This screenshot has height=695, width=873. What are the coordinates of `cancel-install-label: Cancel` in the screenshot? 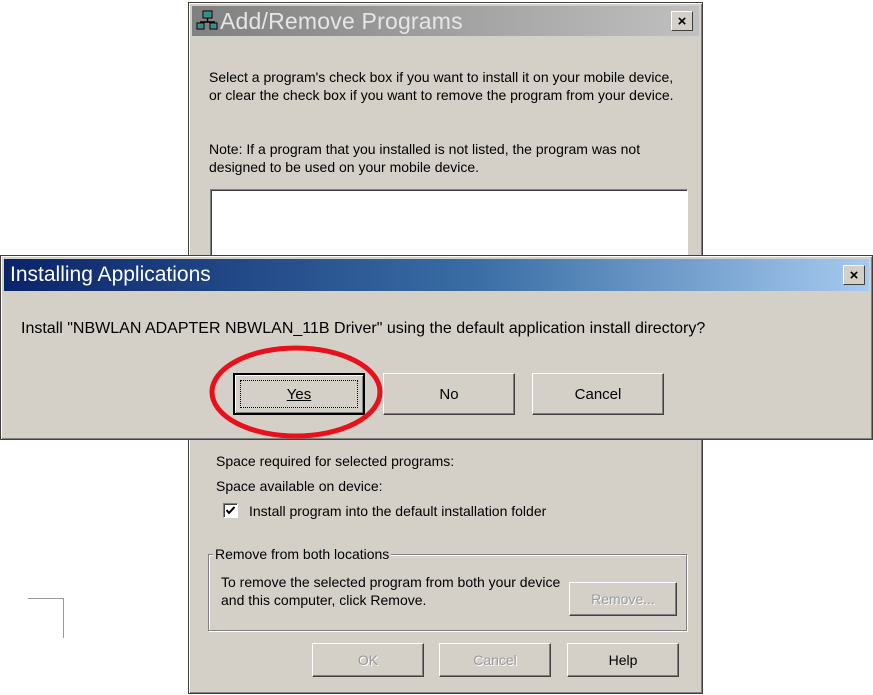 It's located at (598, 394).